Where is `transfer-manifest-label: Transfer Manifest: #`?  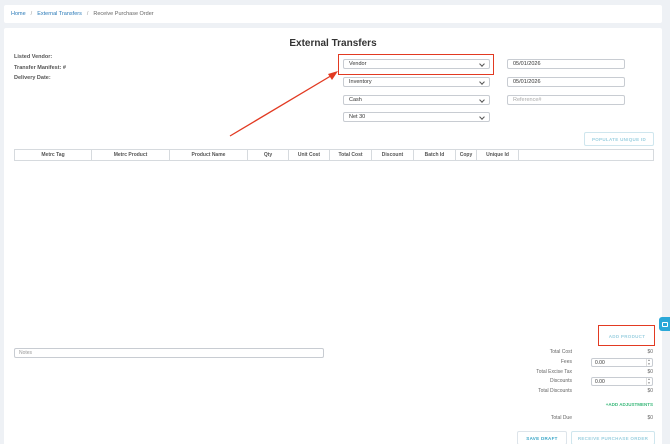 transfer-manifest-label: Transfer Manifest: # is located at coordinates (40, 68).